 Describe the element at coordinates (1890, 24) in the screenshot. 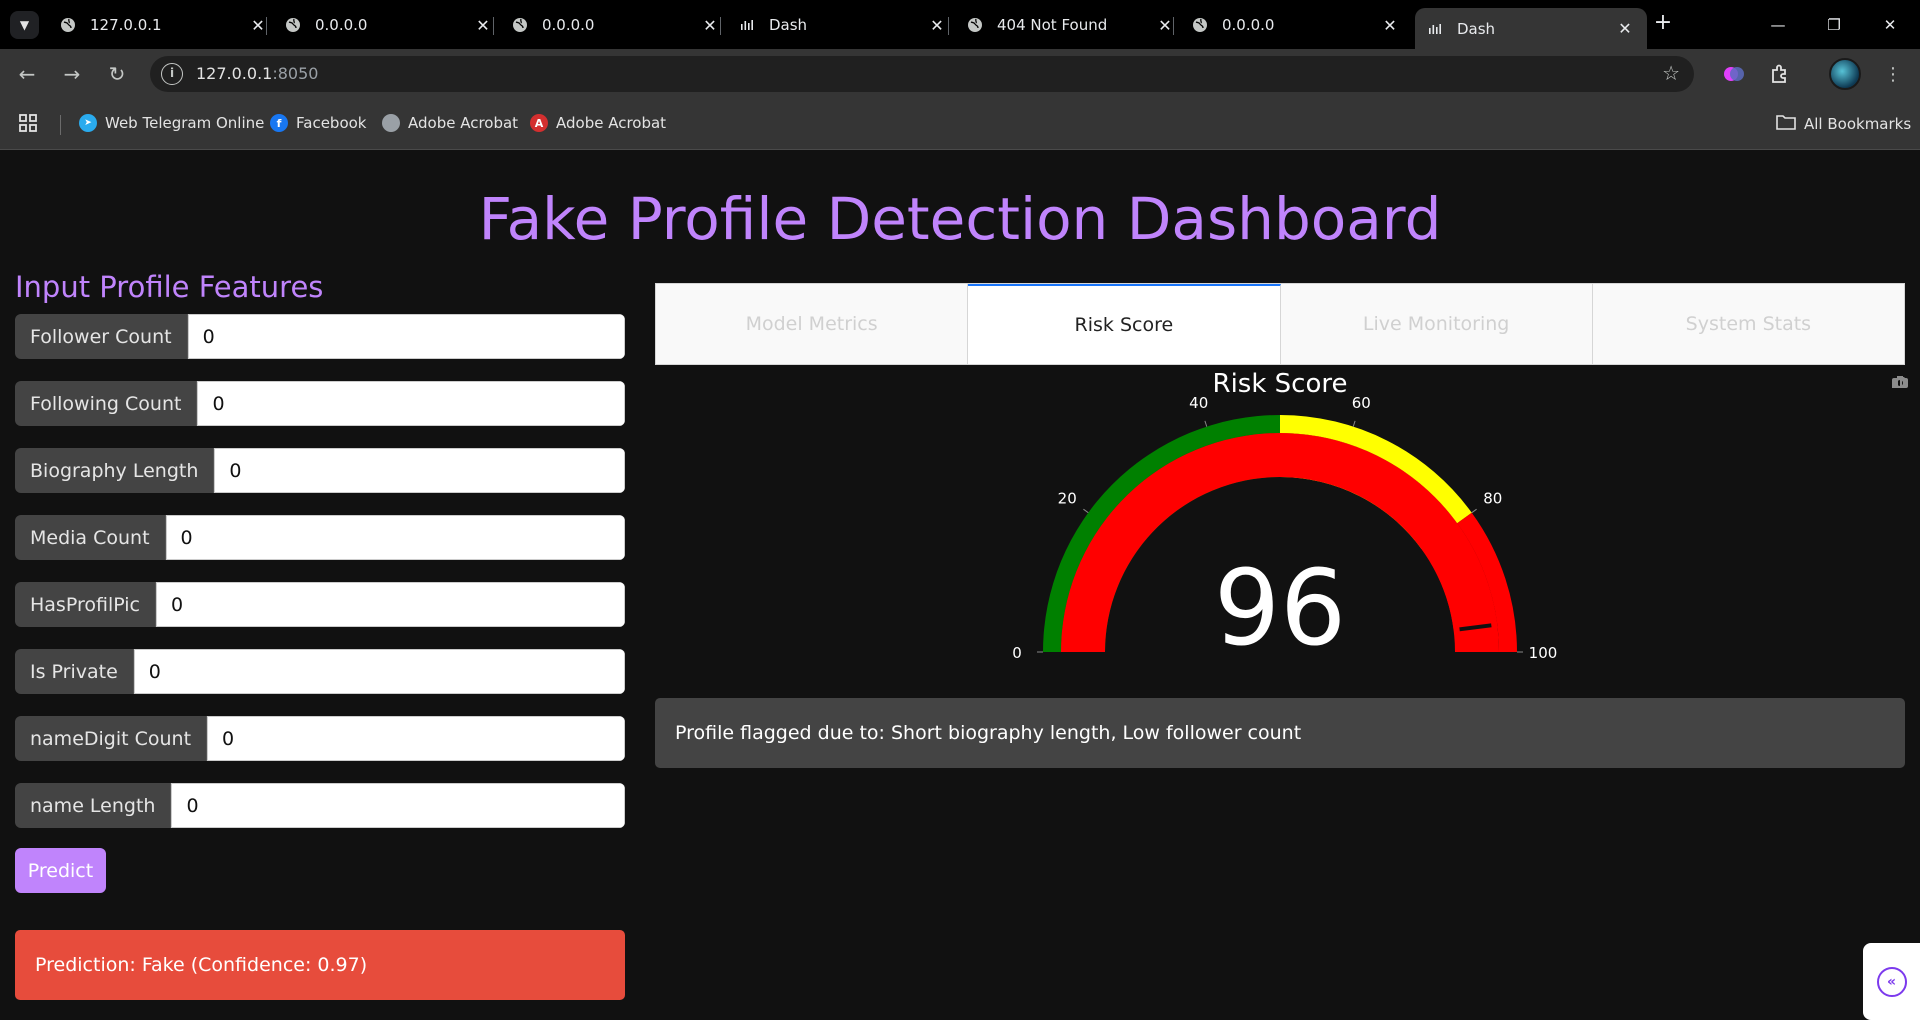

I see `window-close-button: ✕` at that location.